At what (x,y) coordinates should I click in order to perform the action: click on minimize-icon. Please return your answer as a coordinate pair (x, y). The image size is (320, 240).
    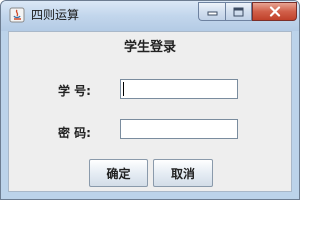
    Looking at the image, I should click on (212, 13).